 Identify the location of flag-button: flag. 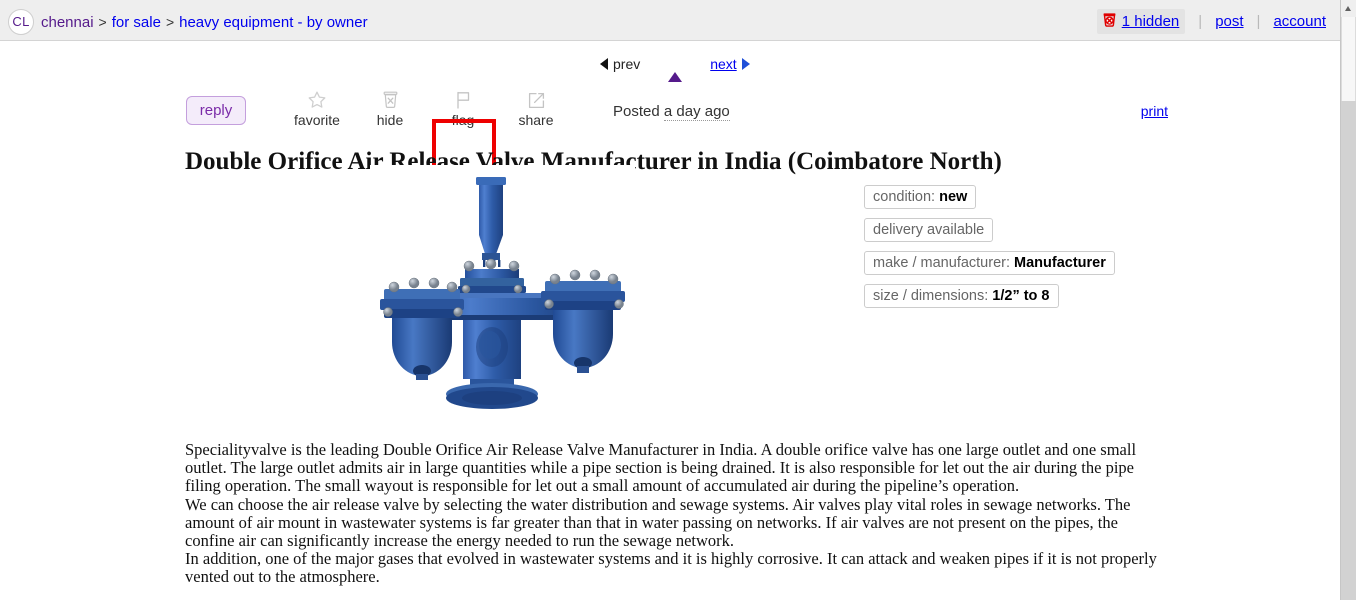
(463, 108).